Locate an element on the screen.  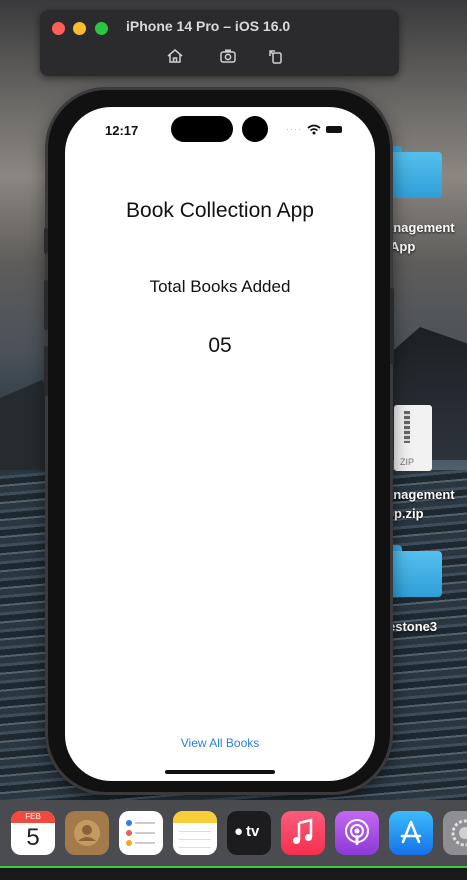
system-settings-icon is located at coordinates (455, 833).